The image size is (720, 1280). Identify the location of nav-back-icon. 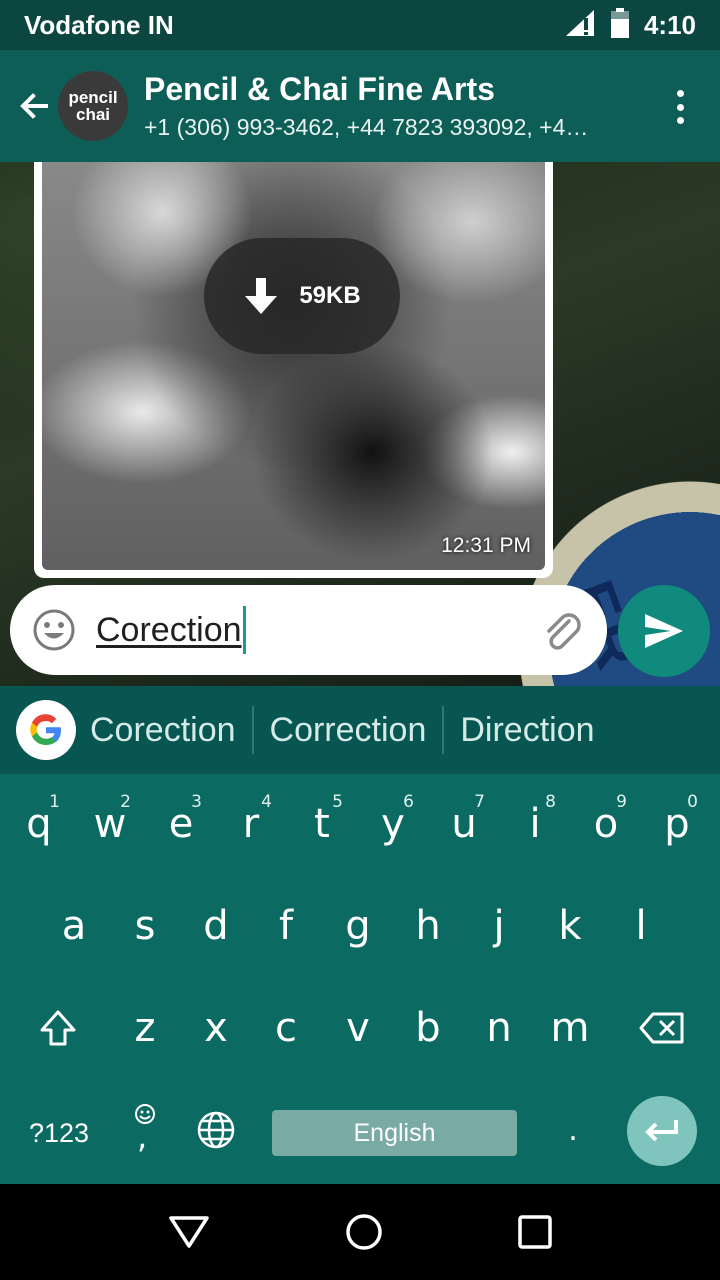
(189, 1232).